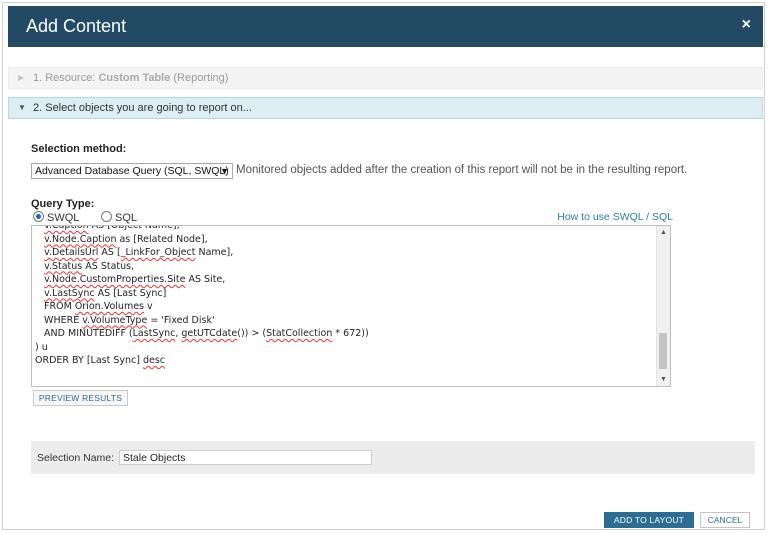 The image size is (768, 533). I want to click on code-line: v.DetailsUrl AS [_LinkFor_Object Name],, so click(139, 252).